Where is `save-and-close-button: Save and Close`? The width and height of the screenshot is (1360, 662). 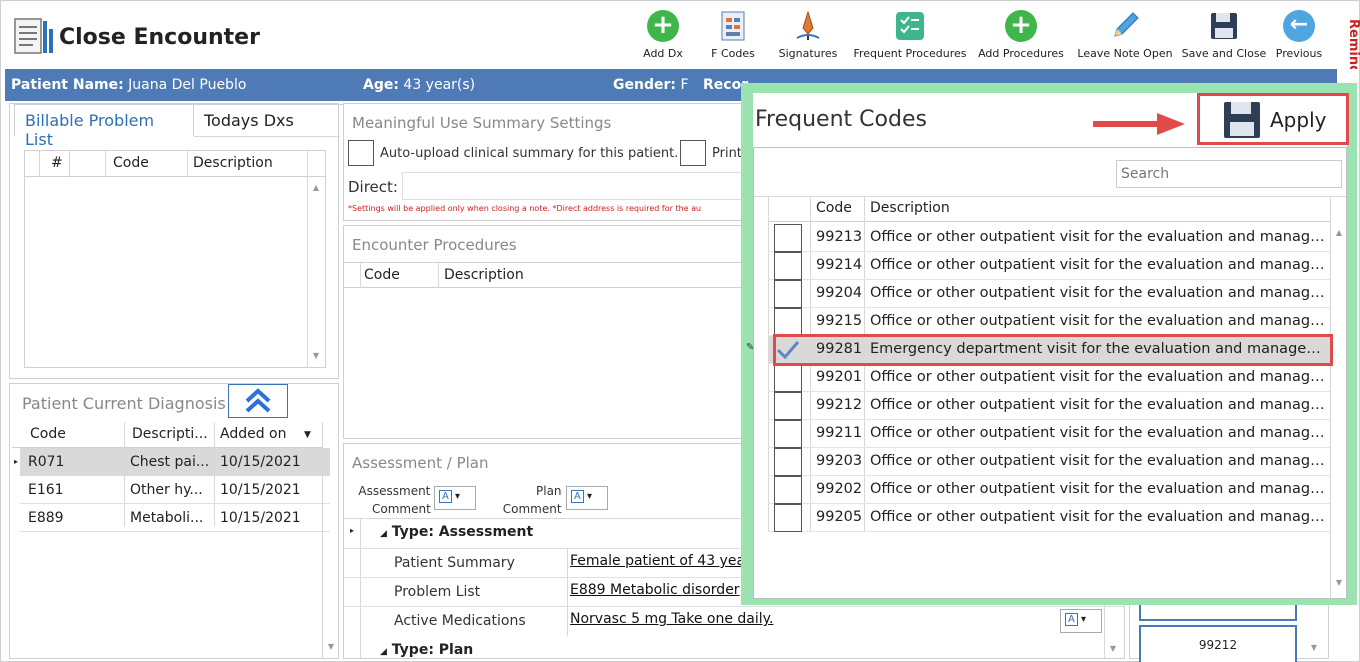 save-and-close-button: Save and Close is located at coordinates (1224, 37).